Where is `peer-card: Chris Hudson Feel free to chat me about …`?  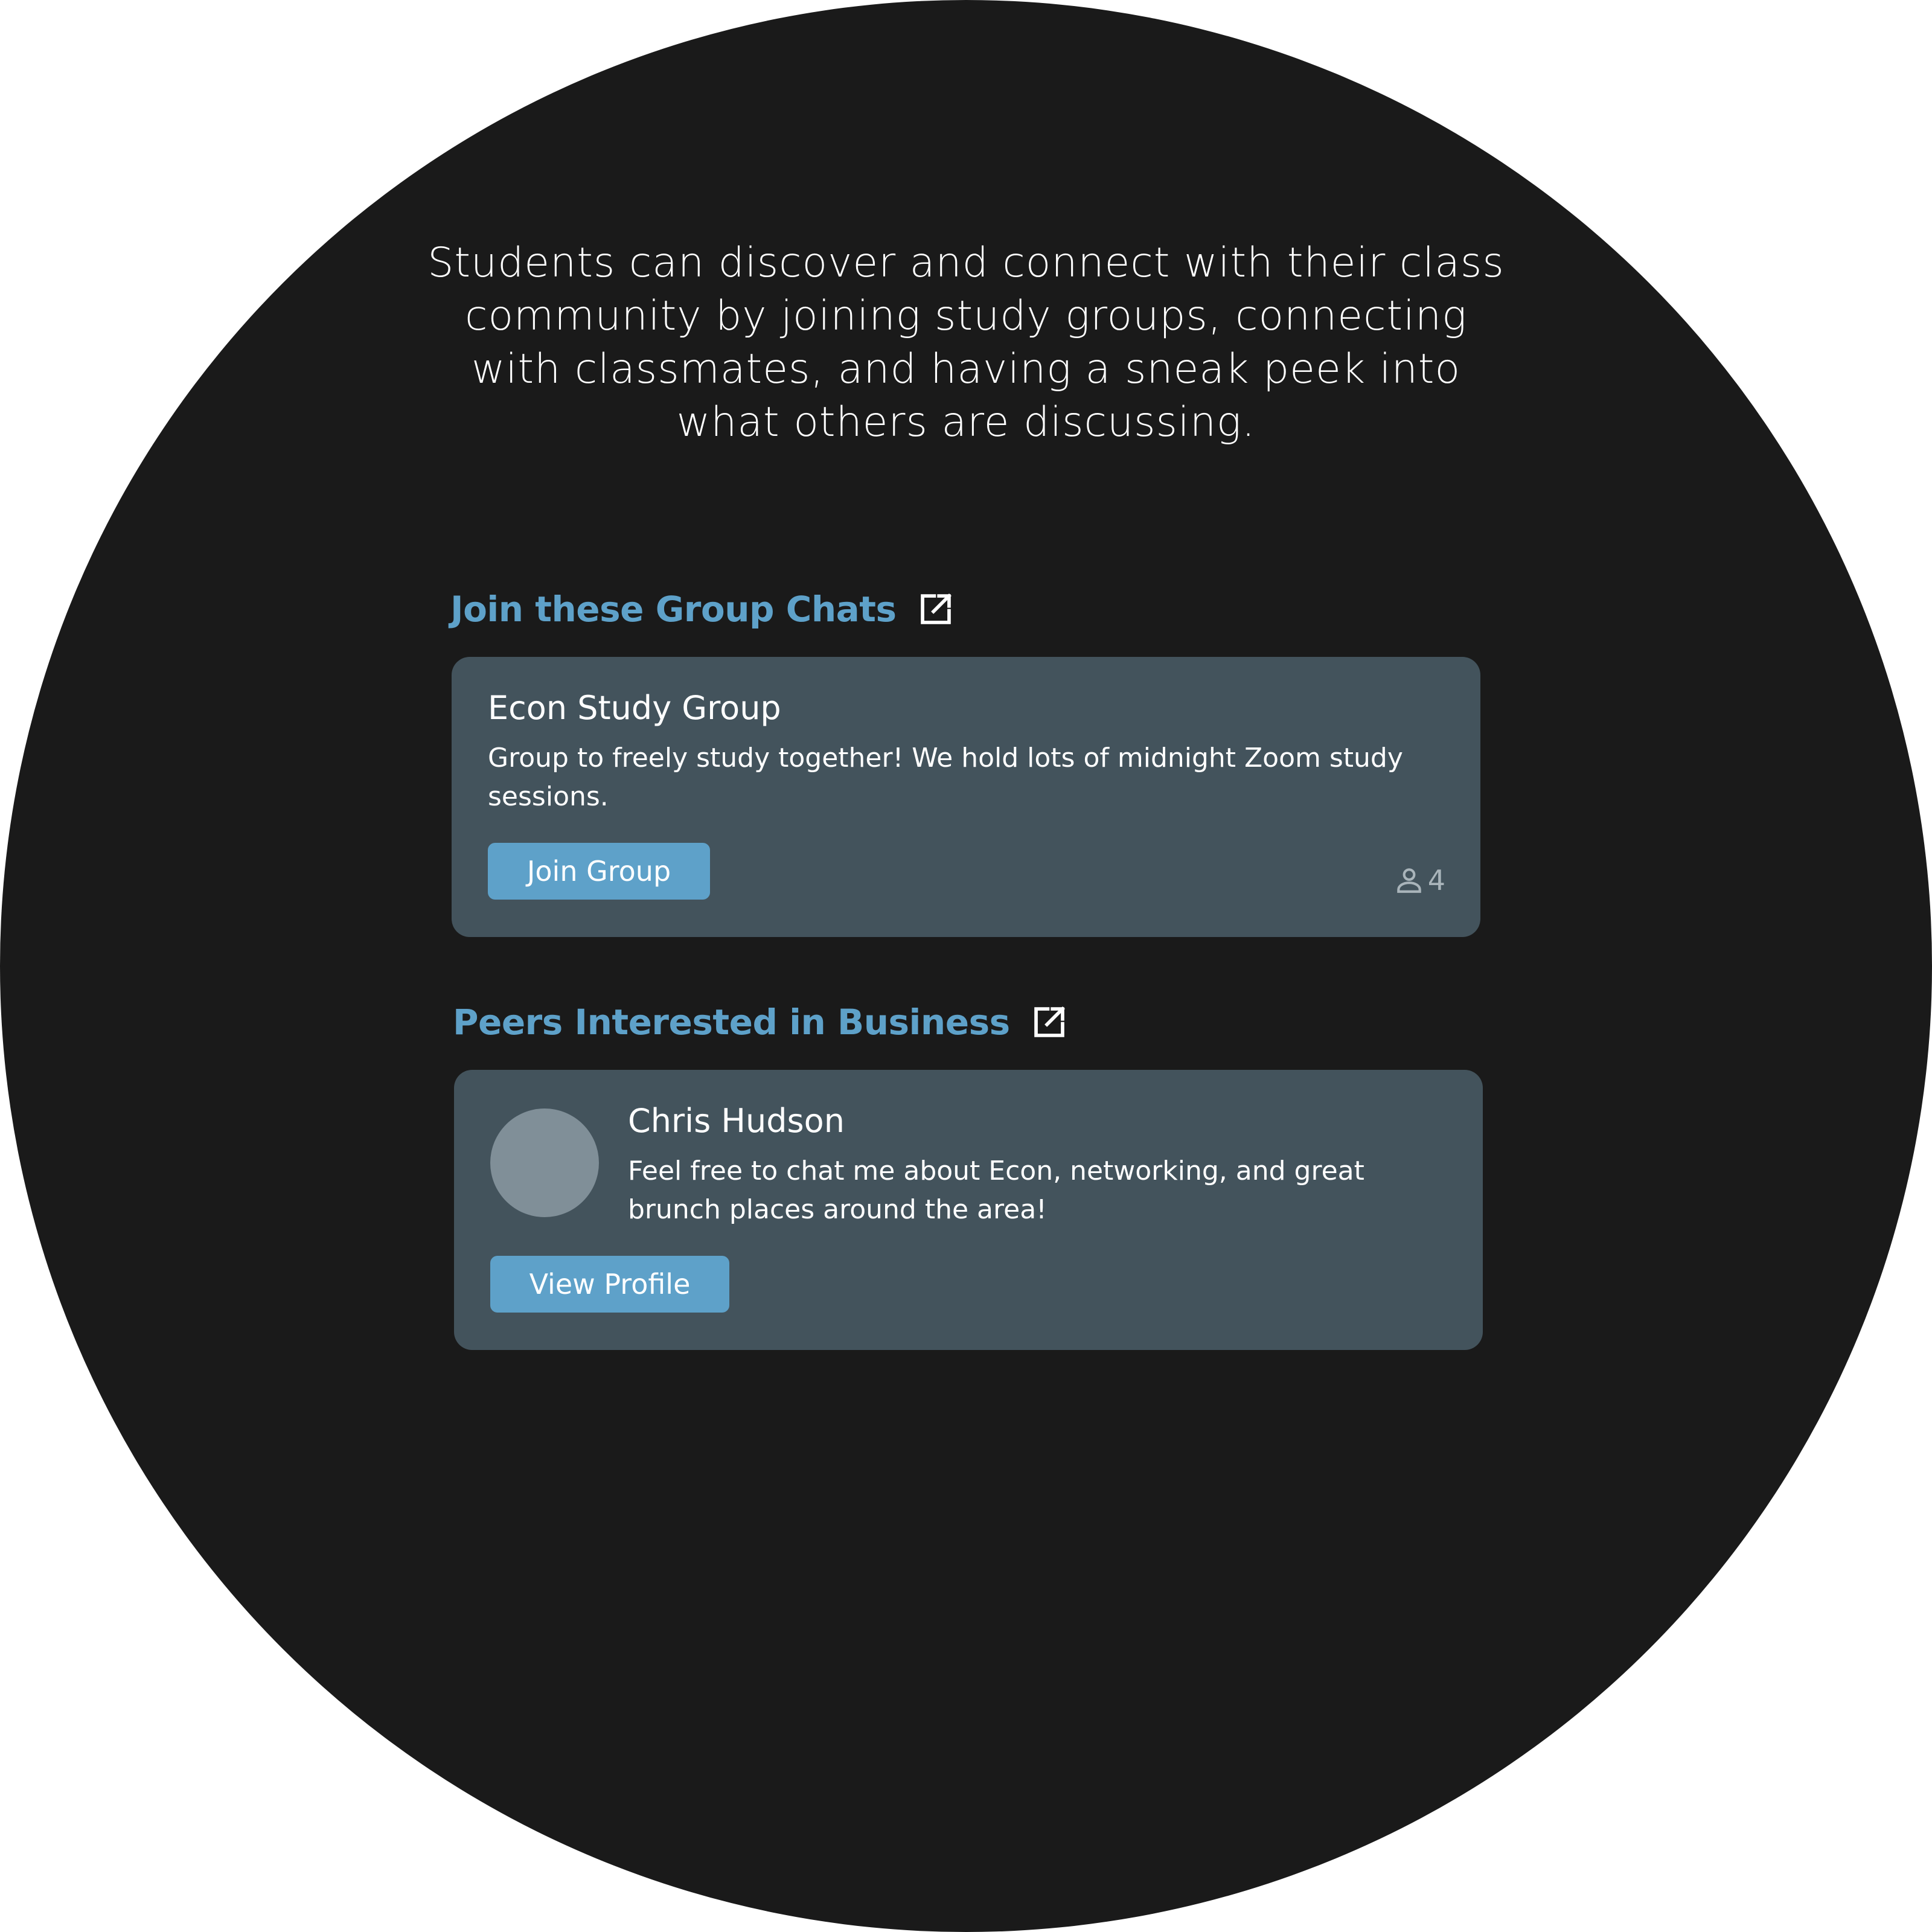 peer-card: Chris Hudson Feel free to chat me about … is located at coordinates (968, 1210).